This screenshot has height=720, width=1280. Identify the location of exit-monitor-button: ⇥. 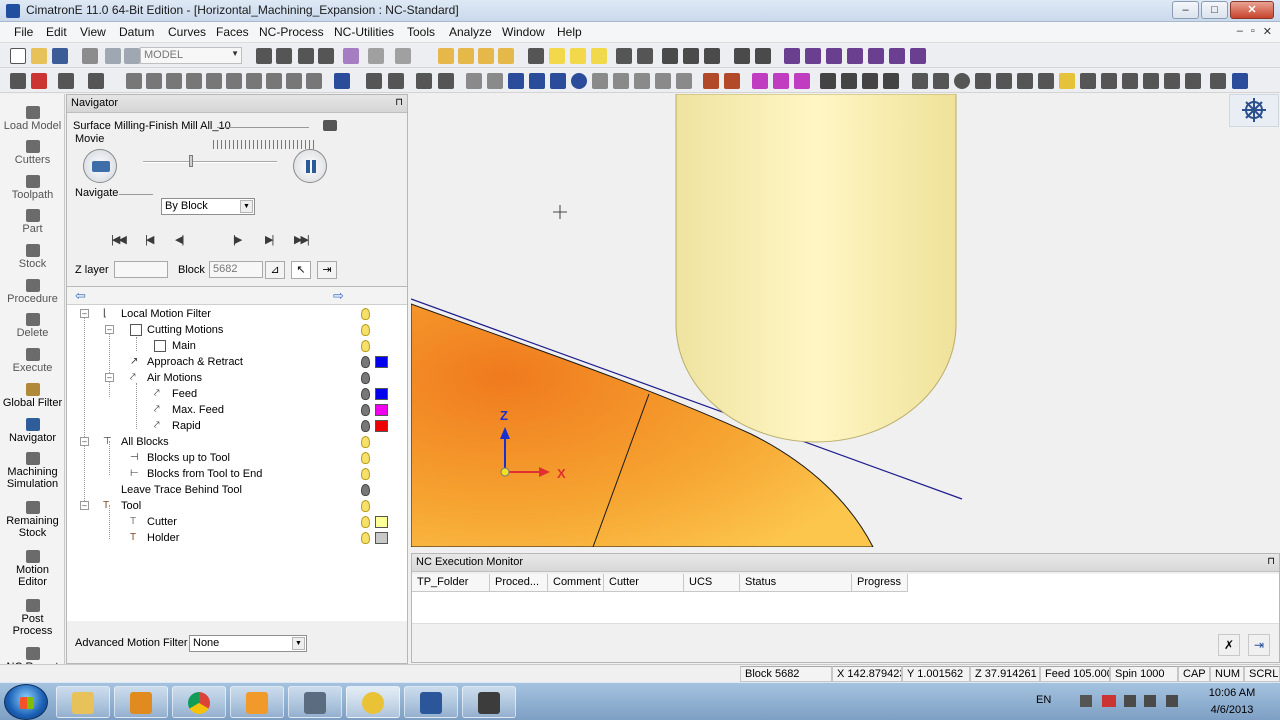
(1259, 645).